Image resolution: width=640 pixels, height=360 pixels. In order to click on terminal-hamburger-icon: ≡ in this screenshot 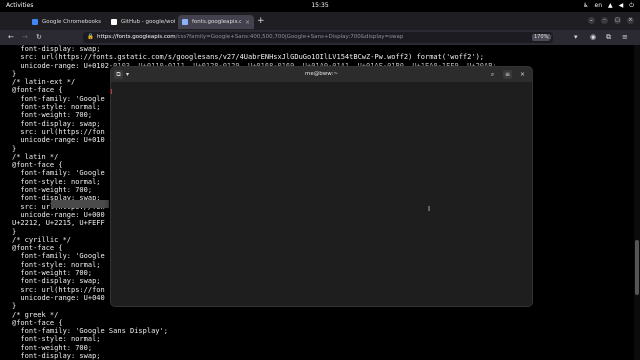, I will do `click(507, 74)`.